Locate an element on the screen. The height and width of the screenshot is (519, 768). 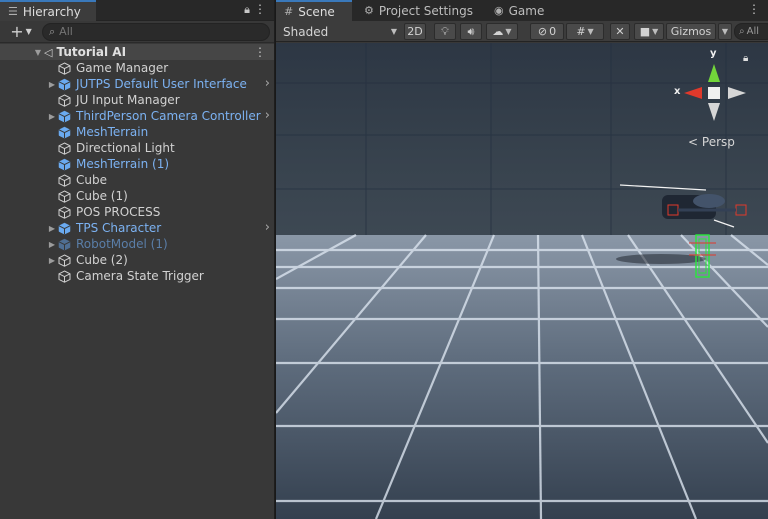
hierarchy-toolbar: + ▼ ⌕ is located at coordinates (137, 32).